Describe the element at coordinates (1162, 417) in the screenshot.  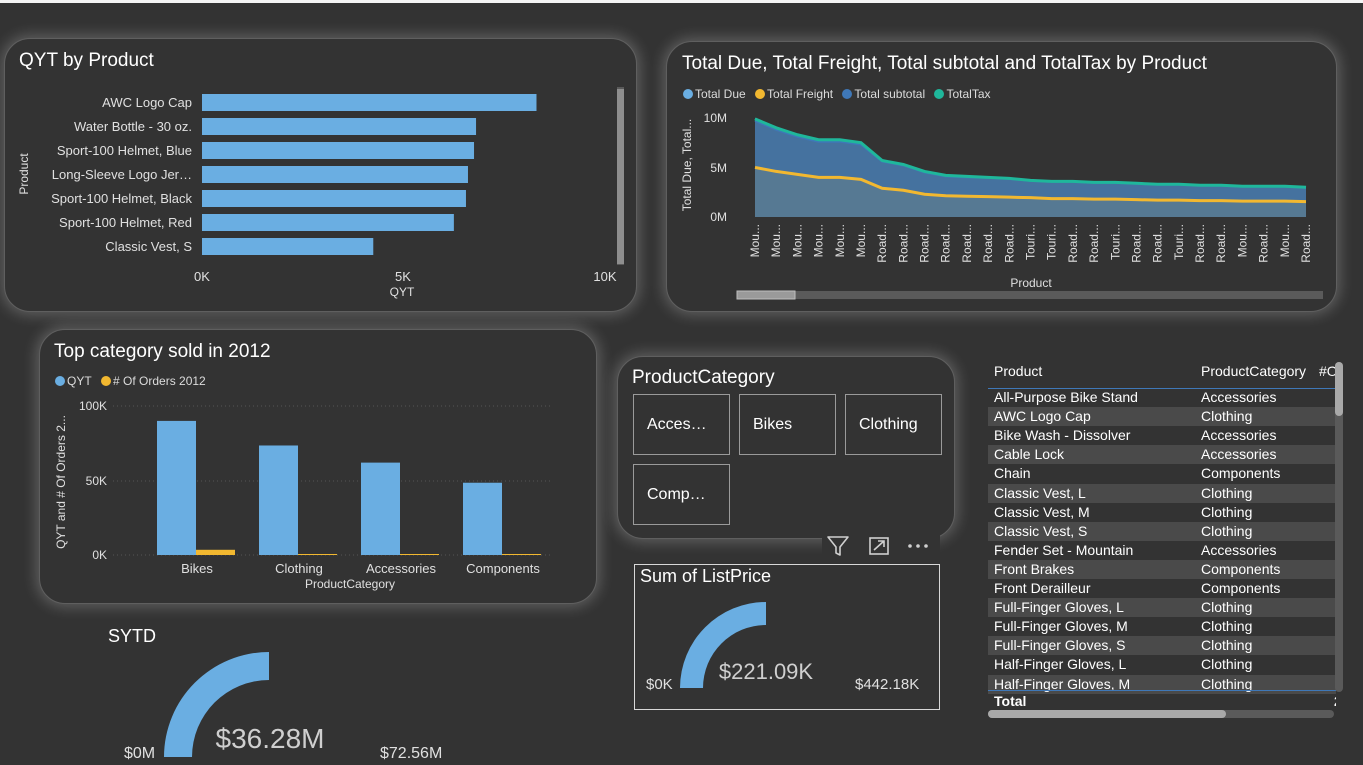
I see `table-row: AWC Logo Cap Clothing` at that location.